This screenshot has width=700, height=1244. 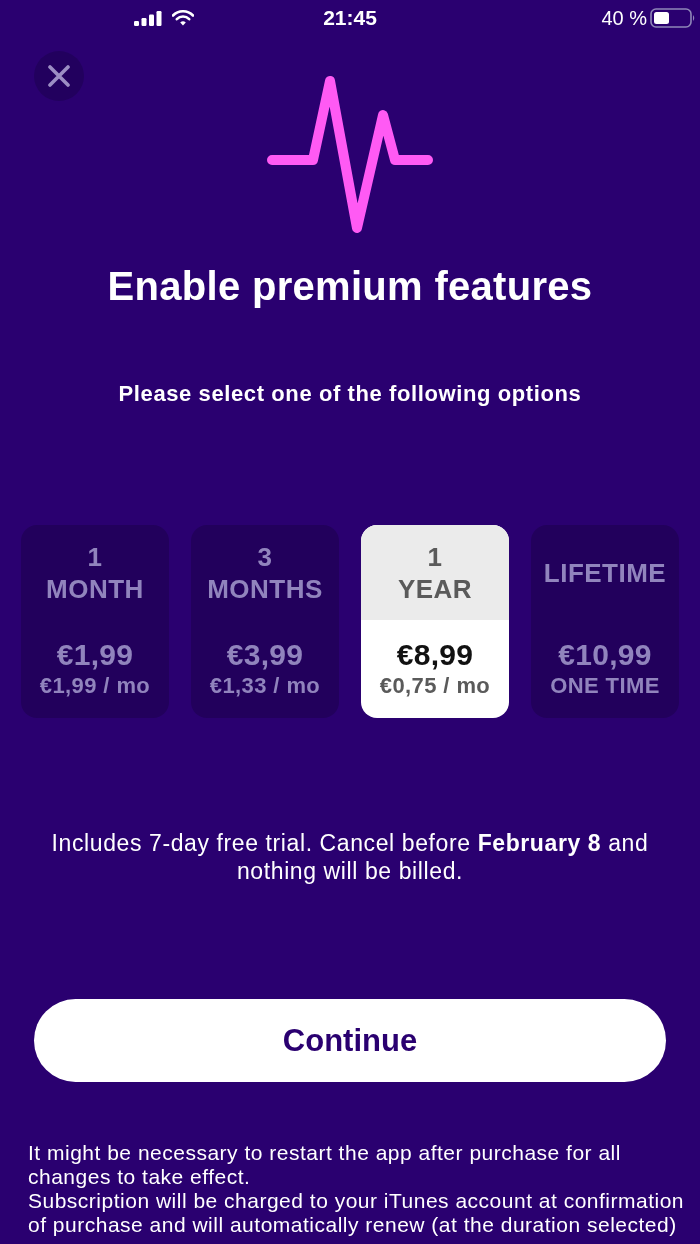 What do you see at coordinates (183, 18) in the screenshot?
I see `wifi-icon` at bounding box center [183, 18].